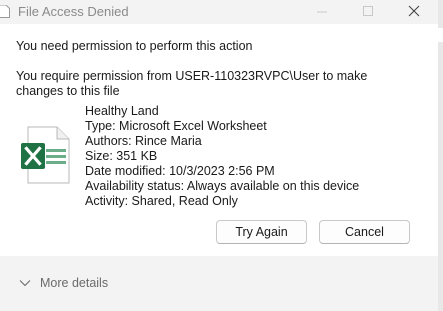 The height and width of the screenshot is (311, 443). I want to click on file-activity: Activity: Shared, Read Only, so click(161, 201).